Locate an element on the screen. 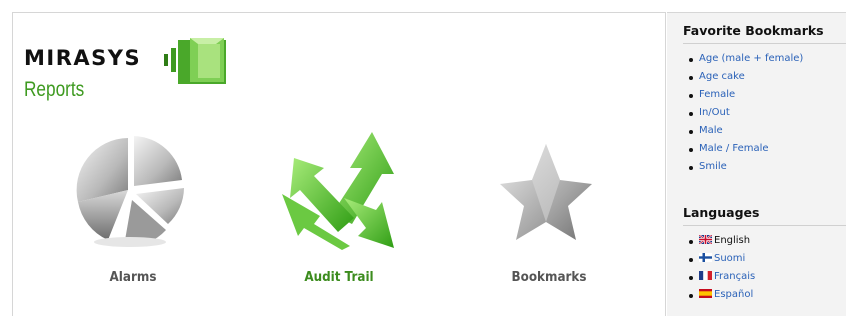 The image size is (846, 316). list-item: Suomi is located at coordinates (767, 259).